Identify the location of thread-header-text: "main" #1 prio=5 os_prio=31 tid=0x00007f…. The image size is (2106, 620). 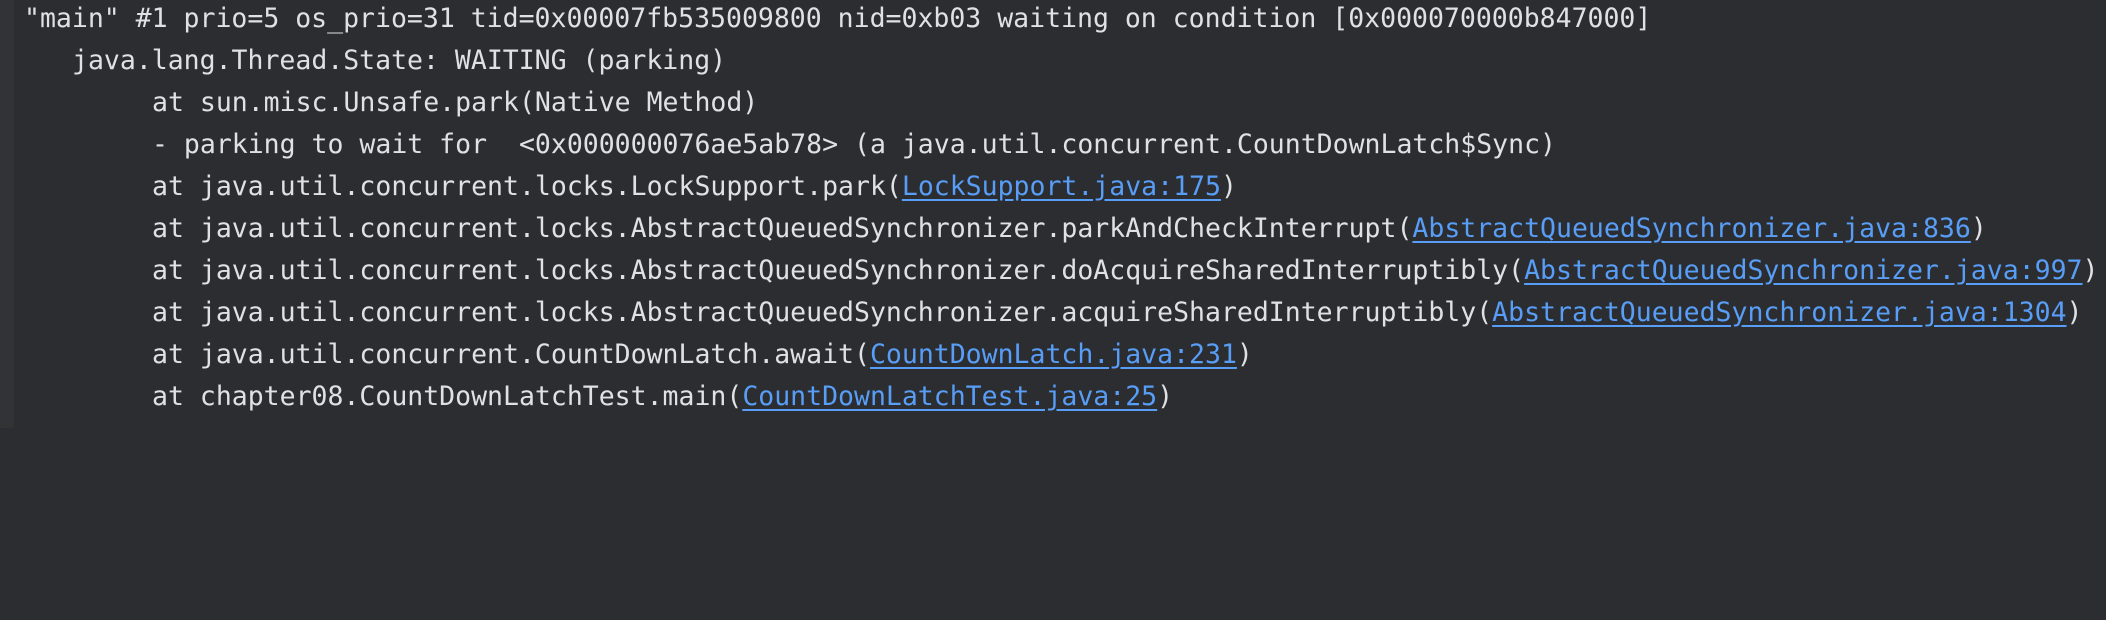
(838, 18).